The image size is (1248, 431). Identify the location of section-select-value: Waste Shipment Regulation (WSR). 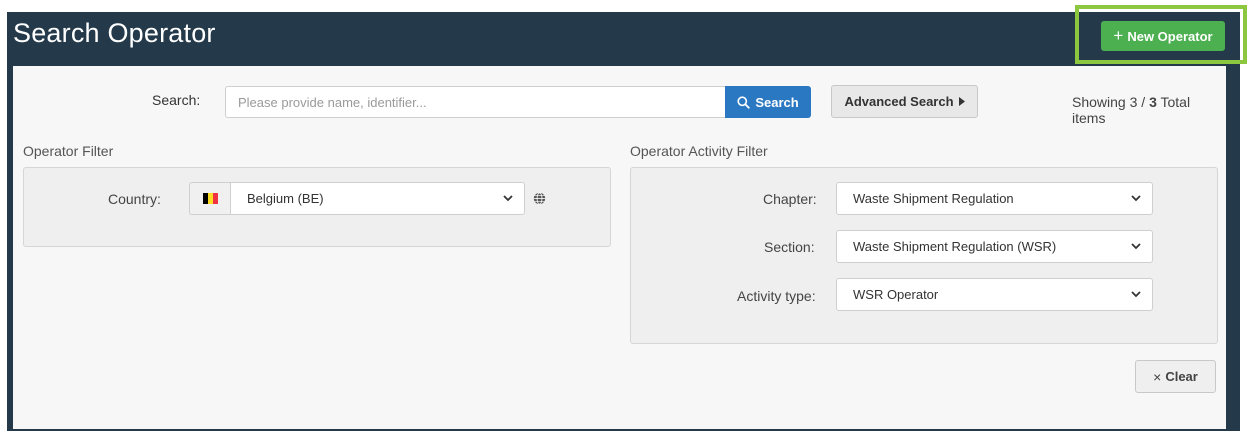
(955, 246).